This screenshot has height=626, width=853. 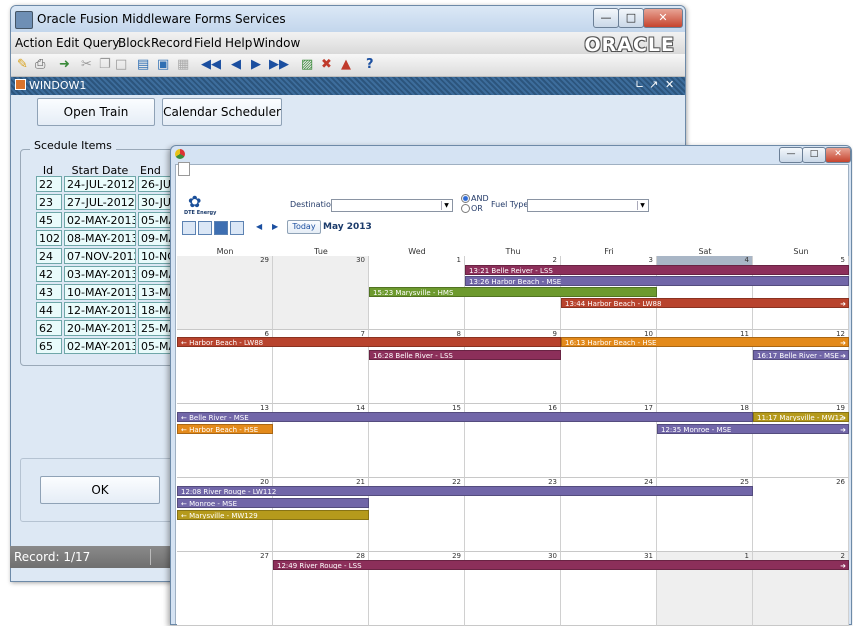 What do you see at coordinates (657, 281) in the screenshot?
I see `calendar-event: 13:26 Harbor Beach - MSE` at bounding box center [657, 281].